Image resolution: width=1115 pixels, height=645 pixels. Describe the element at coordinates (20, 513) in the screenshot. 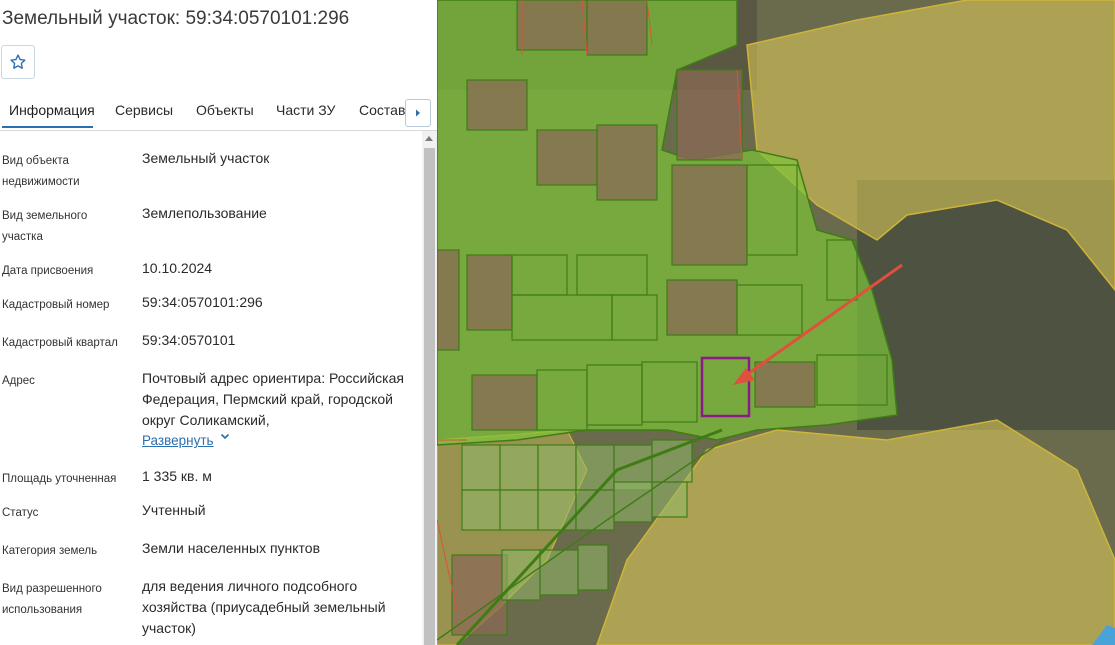

I see `field-label: Статус` at that location.